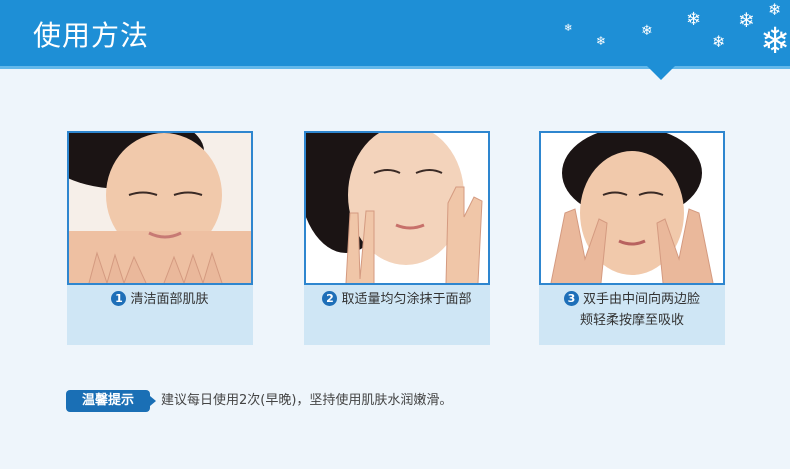 The height and width of the screenshot is (469, 790). Describe the element at coordinates (641, 299) in the screenshot. I see `step-text: 双手由中间向两边脸` at that location.